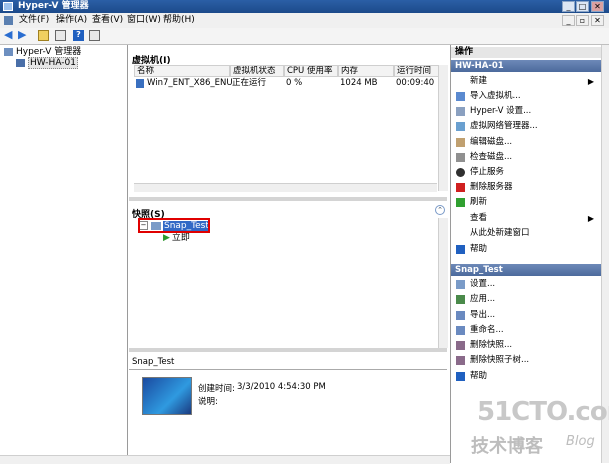 The image size is (609, 464). I want to click on minimize-button: _, so click(568, 6).